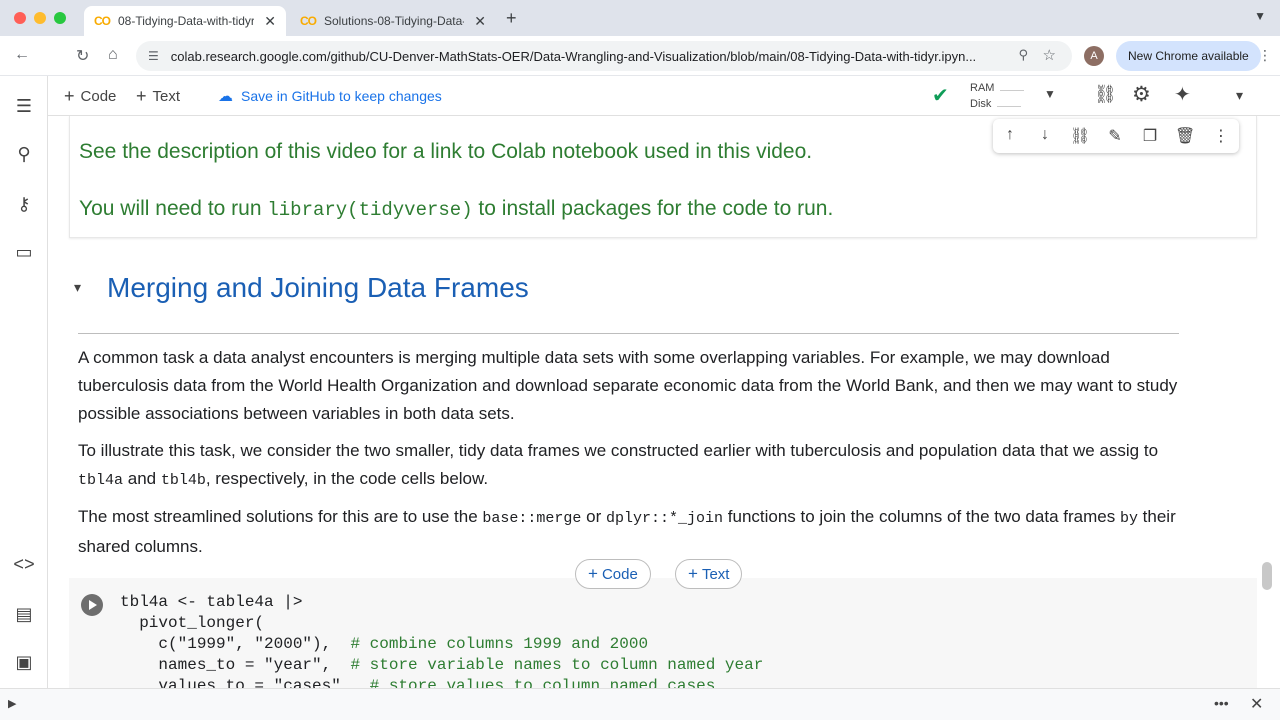 The image size is (1280, 720). Describe the element at coordinates (1141, 94) in the screenshot. I see `settings-gear-icon: ⚙` at that location.